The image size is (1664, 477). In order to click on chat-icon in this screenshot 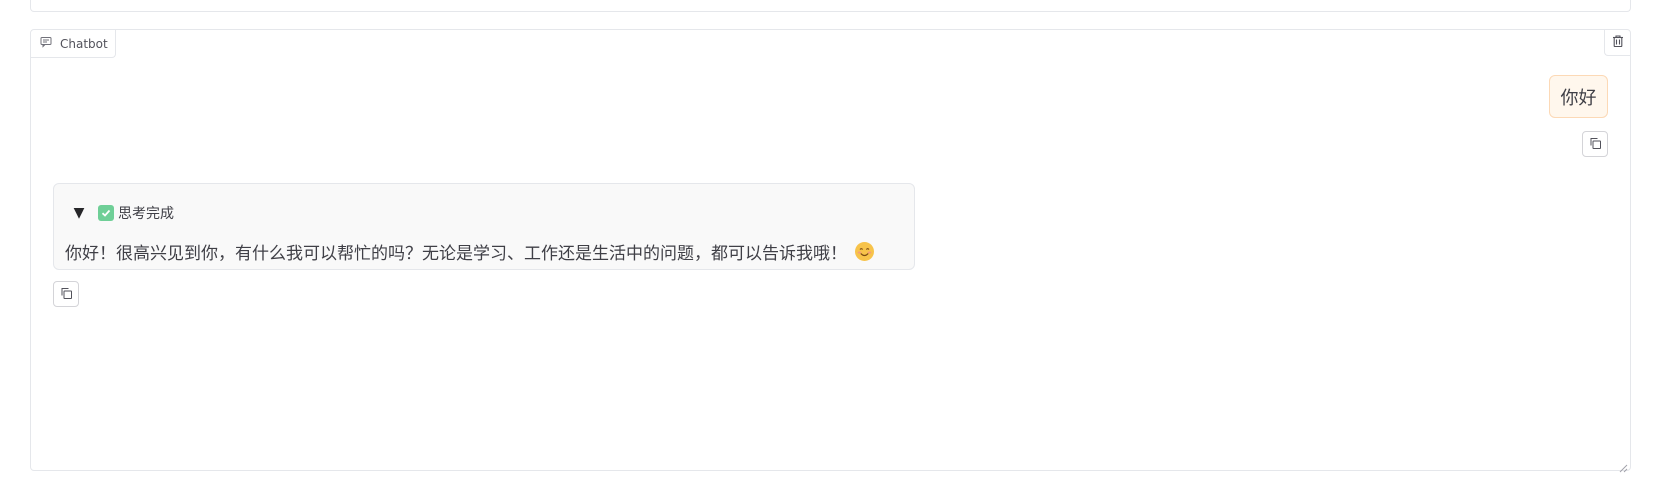, I will do `click(46, 43)`.